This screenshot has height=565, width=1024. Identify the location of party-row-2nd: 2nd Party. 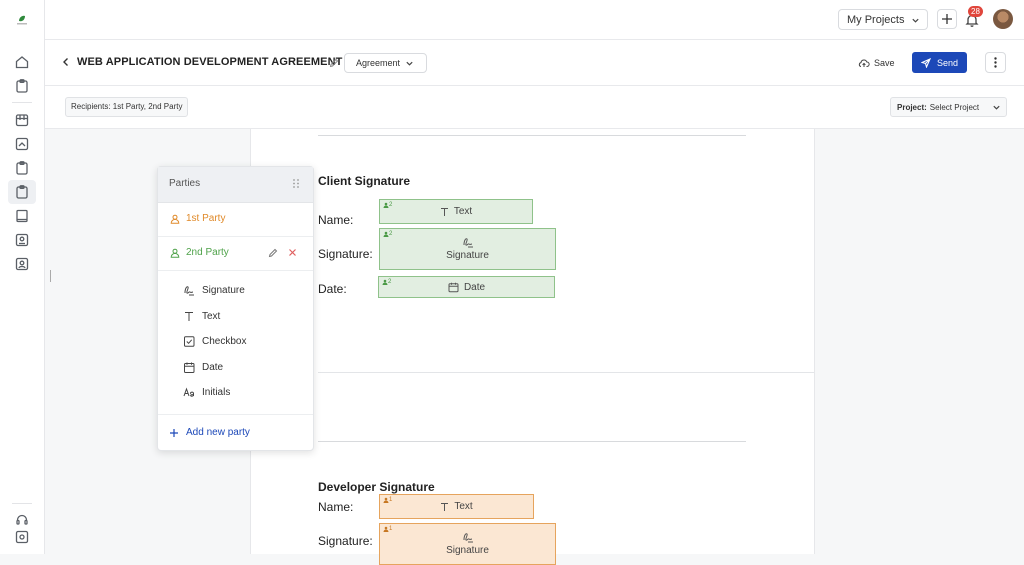
(199, 252).